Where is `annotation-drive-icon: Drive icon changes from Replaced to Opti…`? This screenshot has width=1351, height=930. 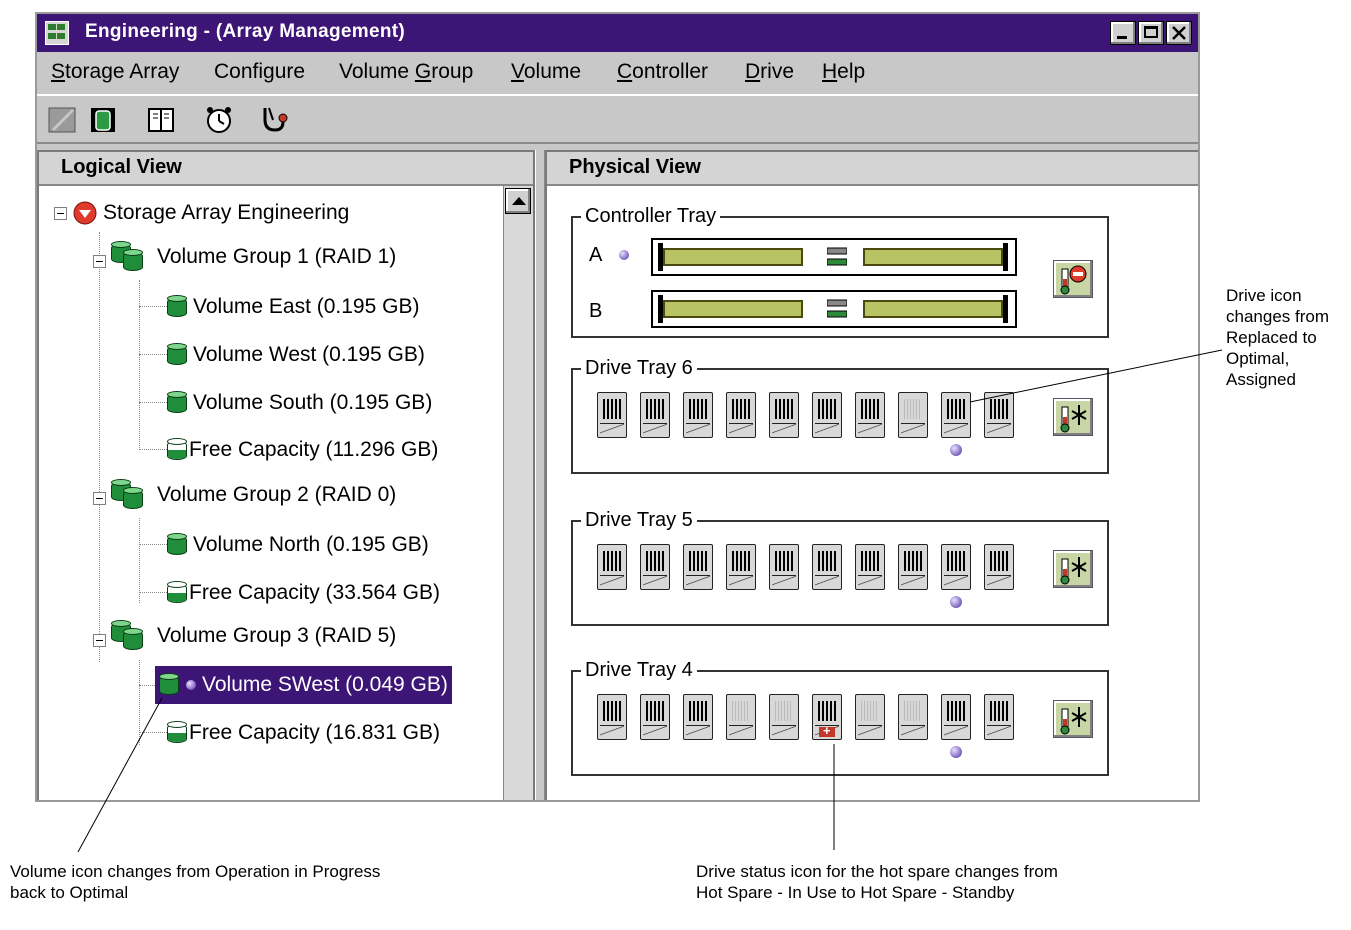
annotation-drive-icon: Drive icon changes from Replaced to Opti… is located at coordinates (1277, 337).